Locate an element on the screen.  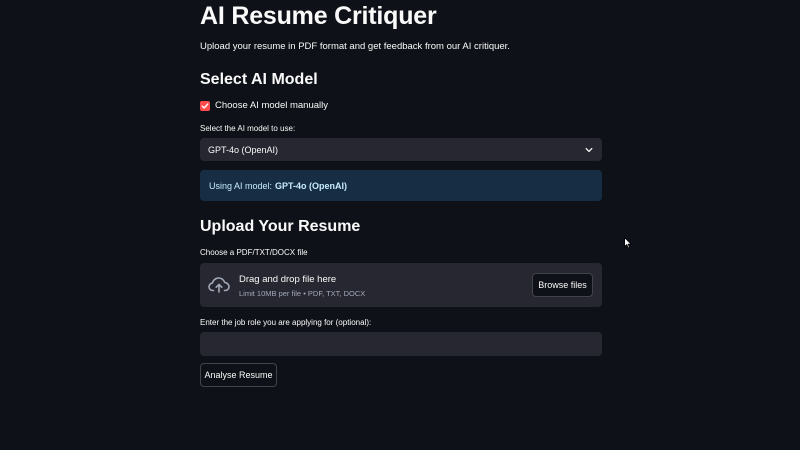
select-model-heading: Select AI Model is located at coordinates (259, 79).